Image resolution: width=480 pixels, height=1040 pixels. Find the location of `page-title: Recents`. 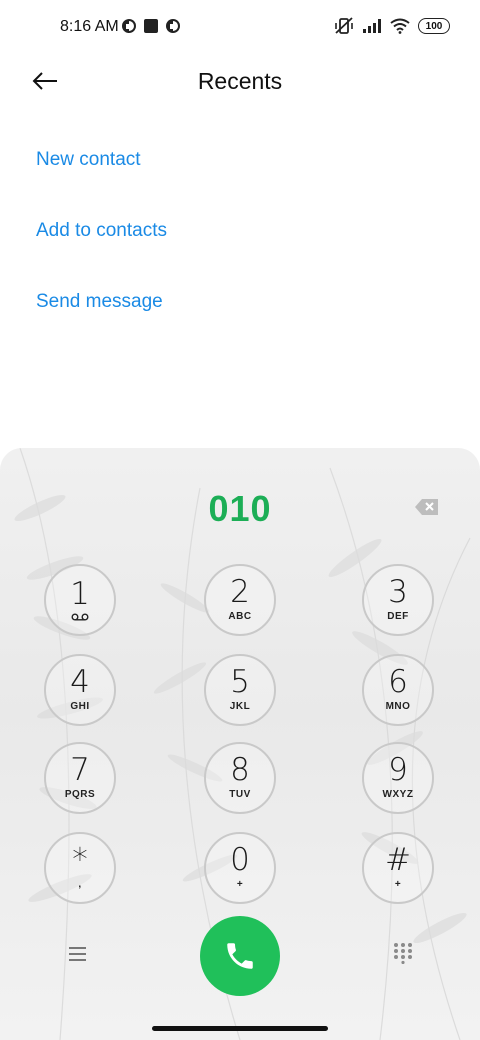

page-title: Recents is located at coordinates (240, 81).